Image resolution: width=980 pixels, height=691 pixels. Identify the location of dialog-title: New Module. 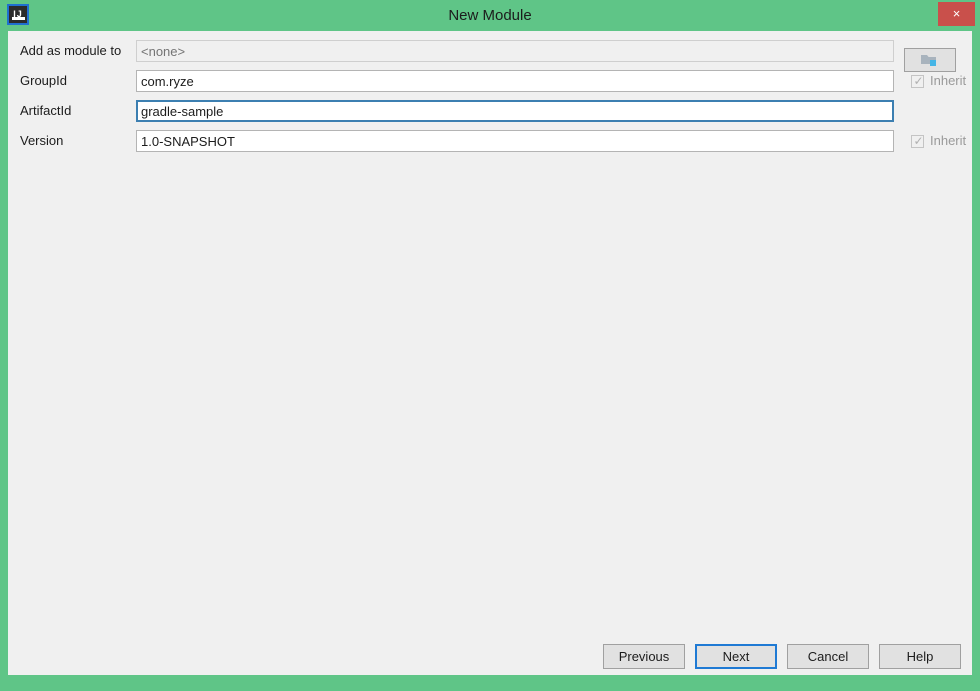
(490, 15).